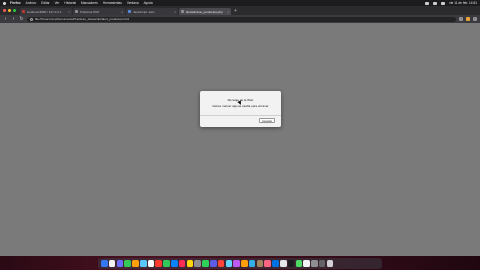 The height and width of the screenshot is (270, 480). I want to click on search-icon, so click(443, 3).